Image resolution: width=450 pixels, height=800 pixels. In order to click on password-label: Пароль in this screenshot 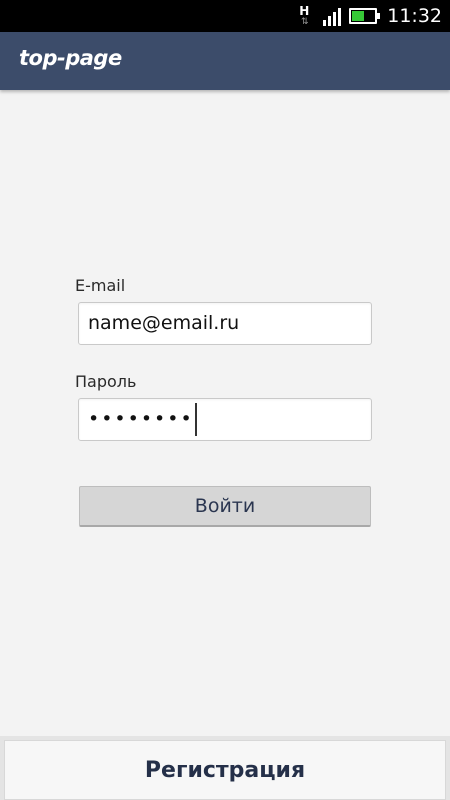, I will do `click(106, 381)`.